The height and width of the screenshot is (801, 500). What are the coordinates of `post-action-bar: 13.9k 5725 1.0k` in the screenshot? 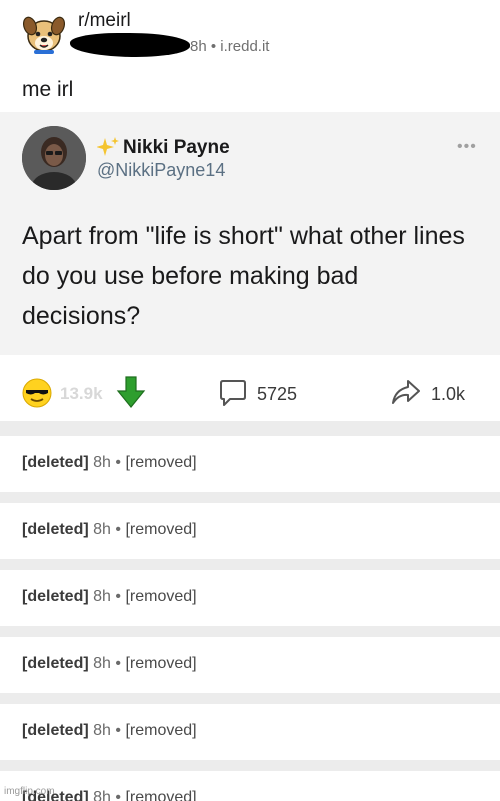 It's located at (250, 393).